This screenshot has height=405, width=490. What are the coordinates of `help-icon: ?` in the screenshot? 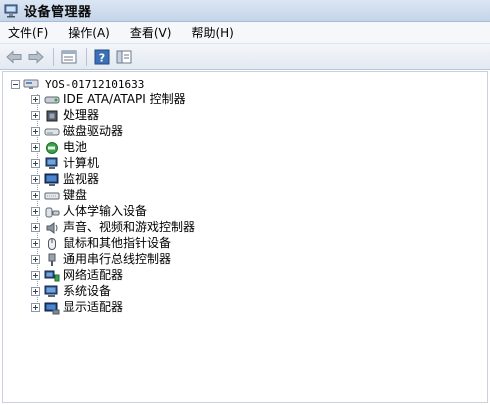 It's located at (102, 56).